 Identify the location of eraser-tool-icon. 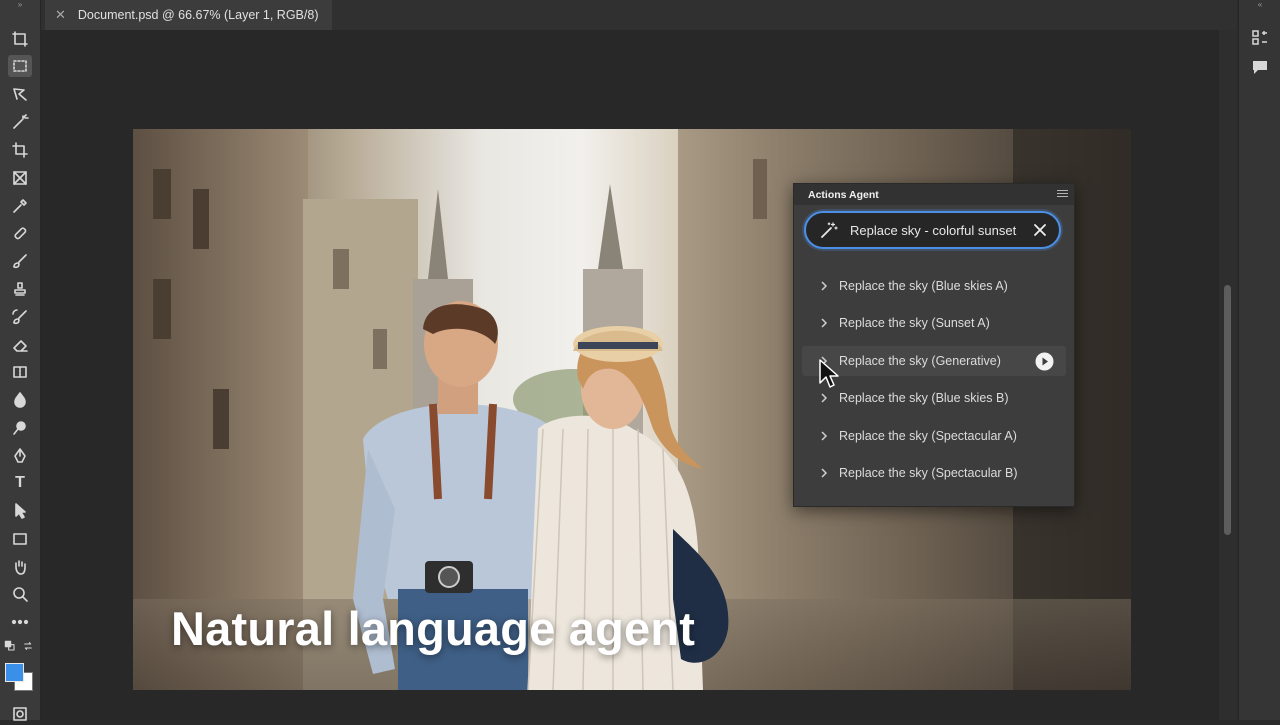
(20, 345).